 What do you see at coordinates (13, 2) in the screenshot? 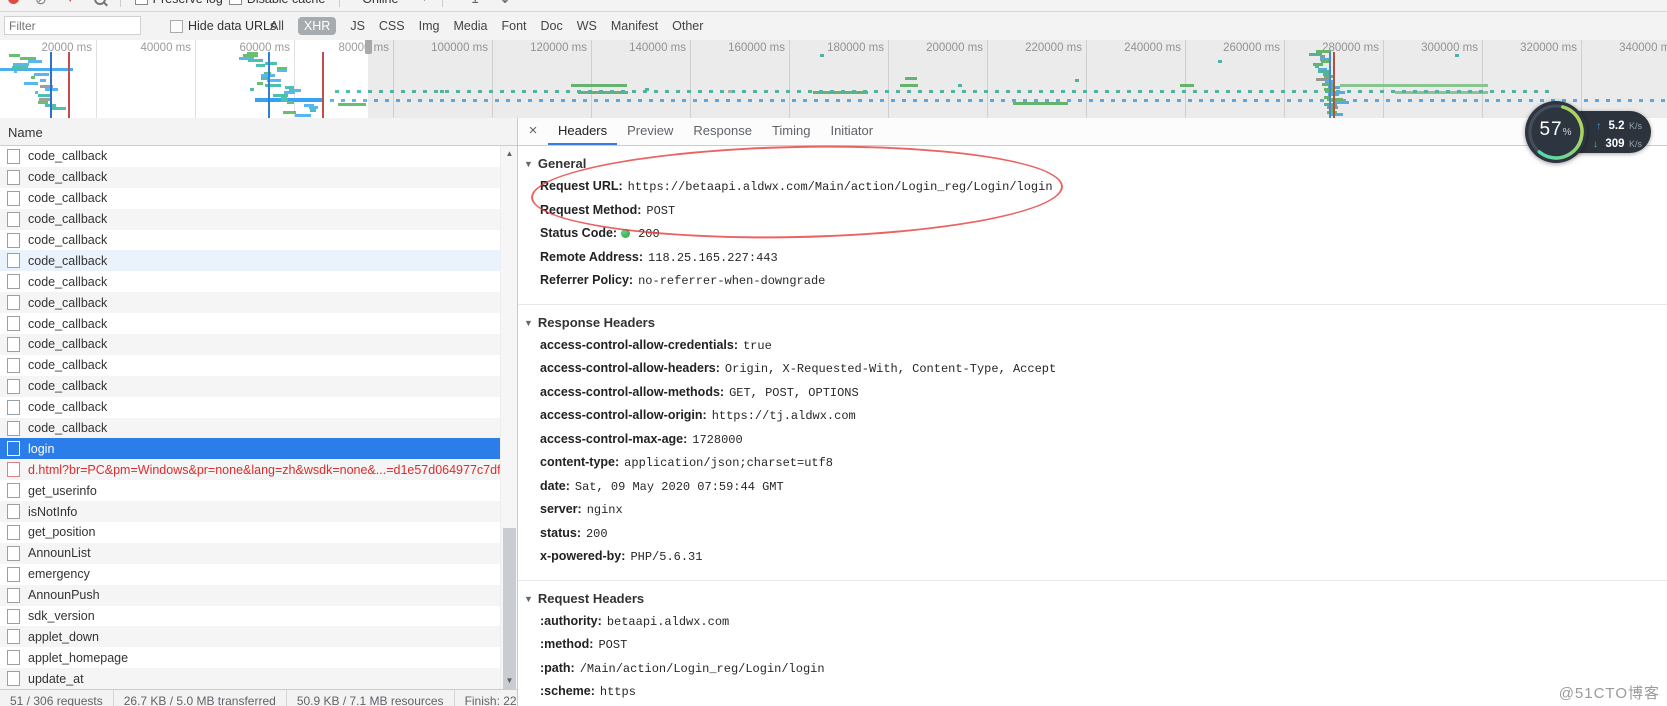
I see `record-icon` at bounding box center [13, 2].